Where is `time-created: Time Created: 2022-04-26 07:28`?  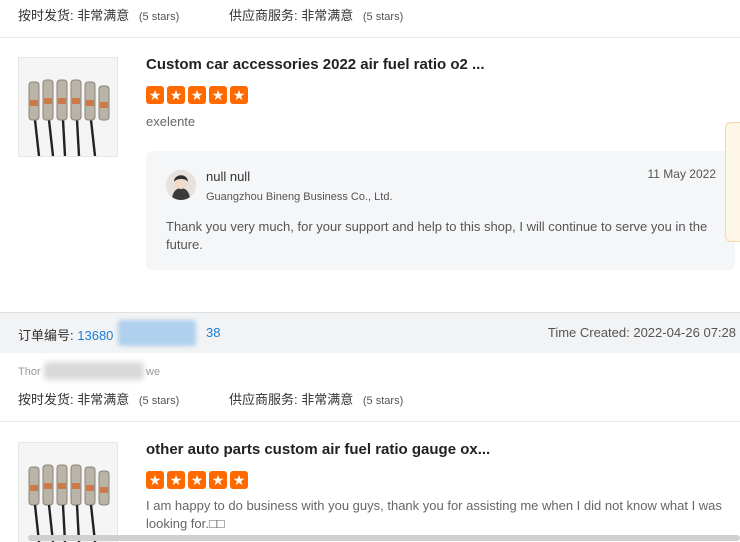 time-created: Time Created: 2022-04-26 07:28 is located at coordinates (641, 332).